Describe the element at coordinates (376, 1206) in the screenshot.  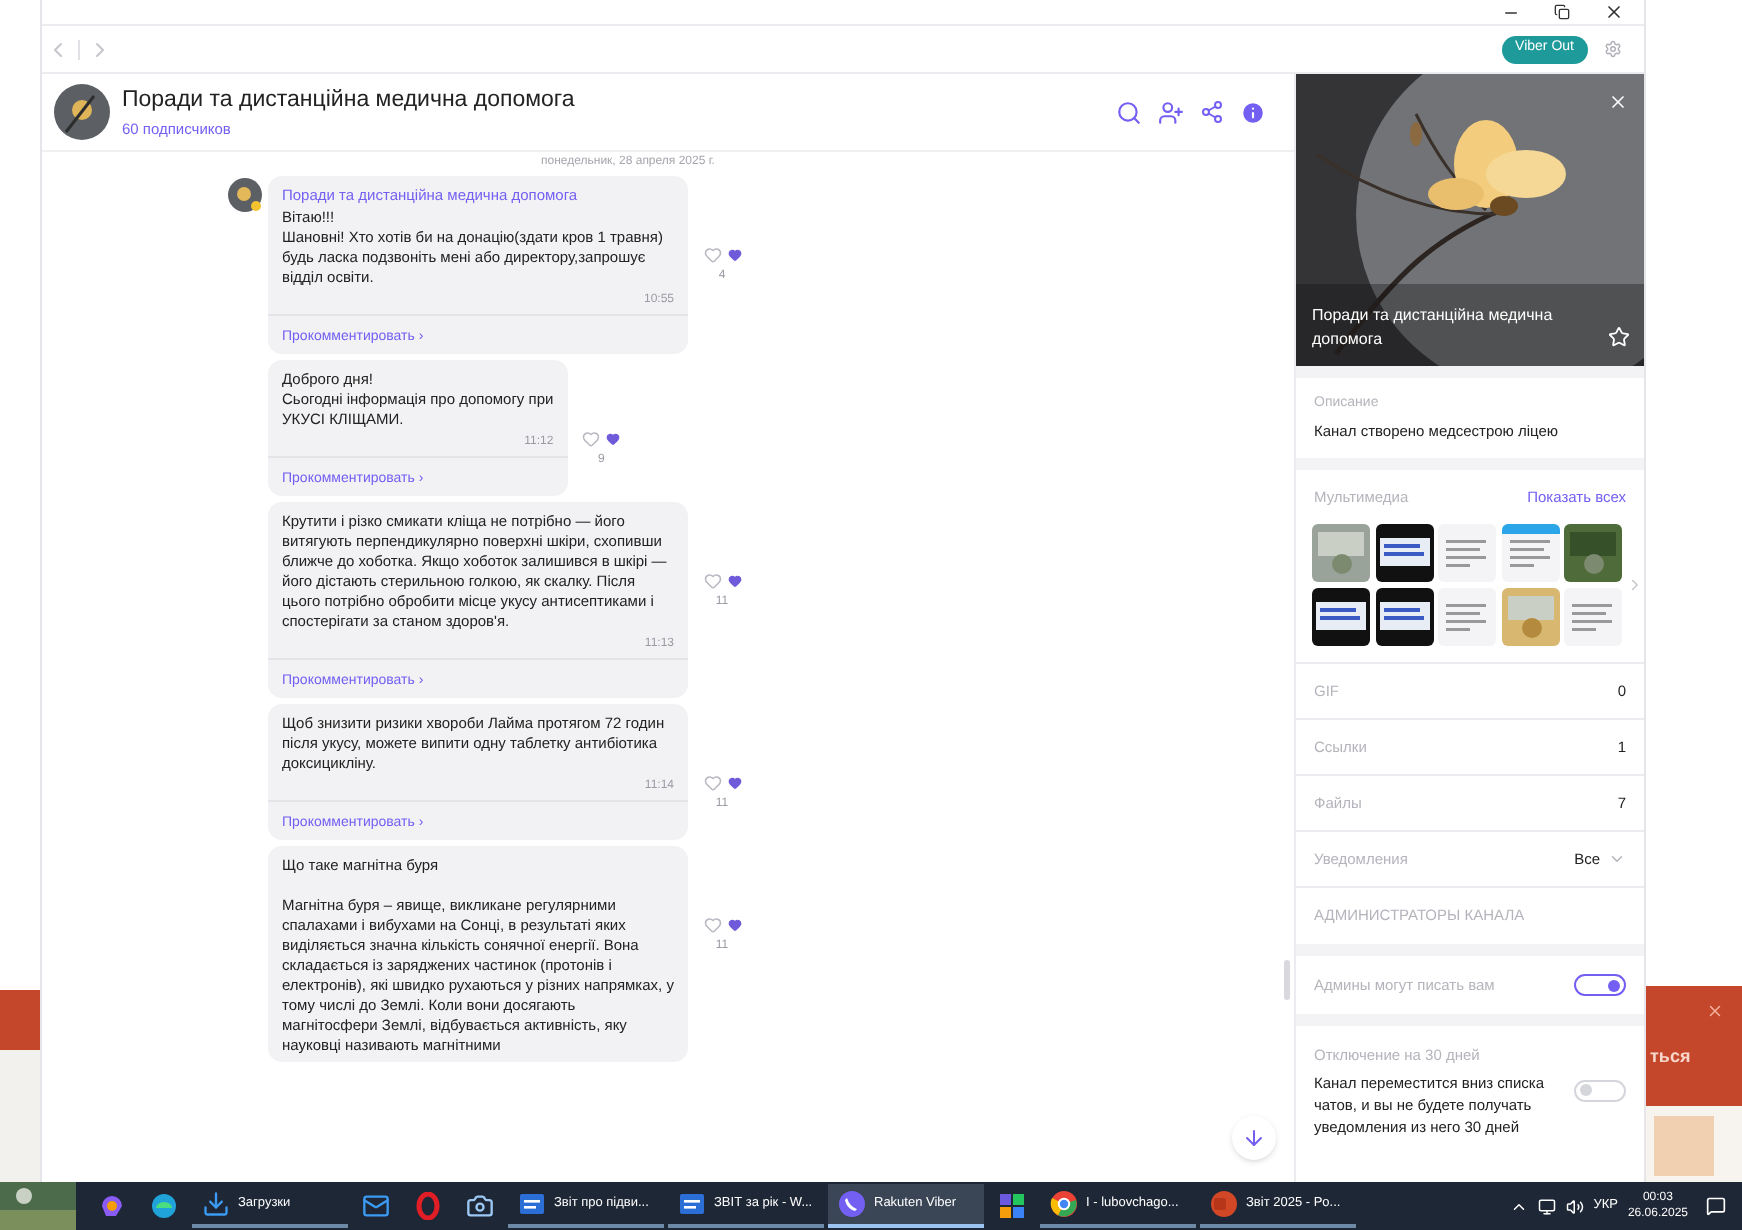
I see `mail-icon` at that location.